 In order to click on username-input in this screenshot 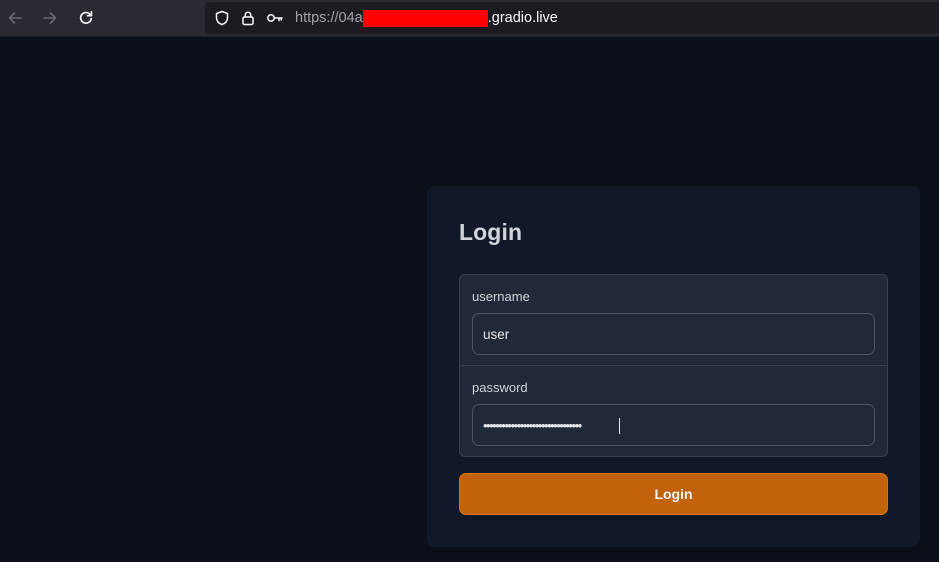, I will do `click(673, 334)`.